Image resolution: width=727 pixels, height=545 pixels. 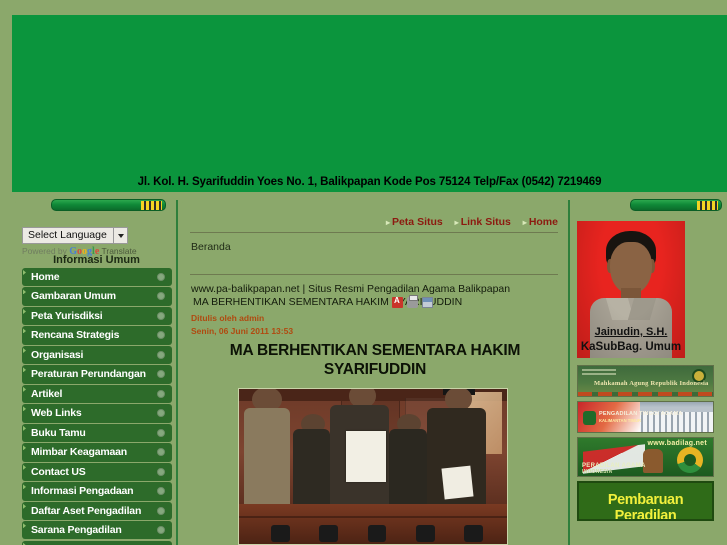 I want to click on panel-tab-decoration-right, so click(x=676, y=205).